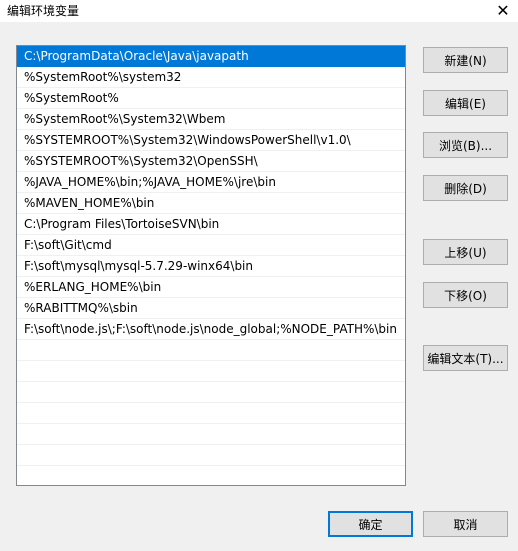 The width and height of the screenshot is (518, 551). Describe the element at coordinates (503, 11) in the screenshot. I see `close-icon: ✕` at that location.